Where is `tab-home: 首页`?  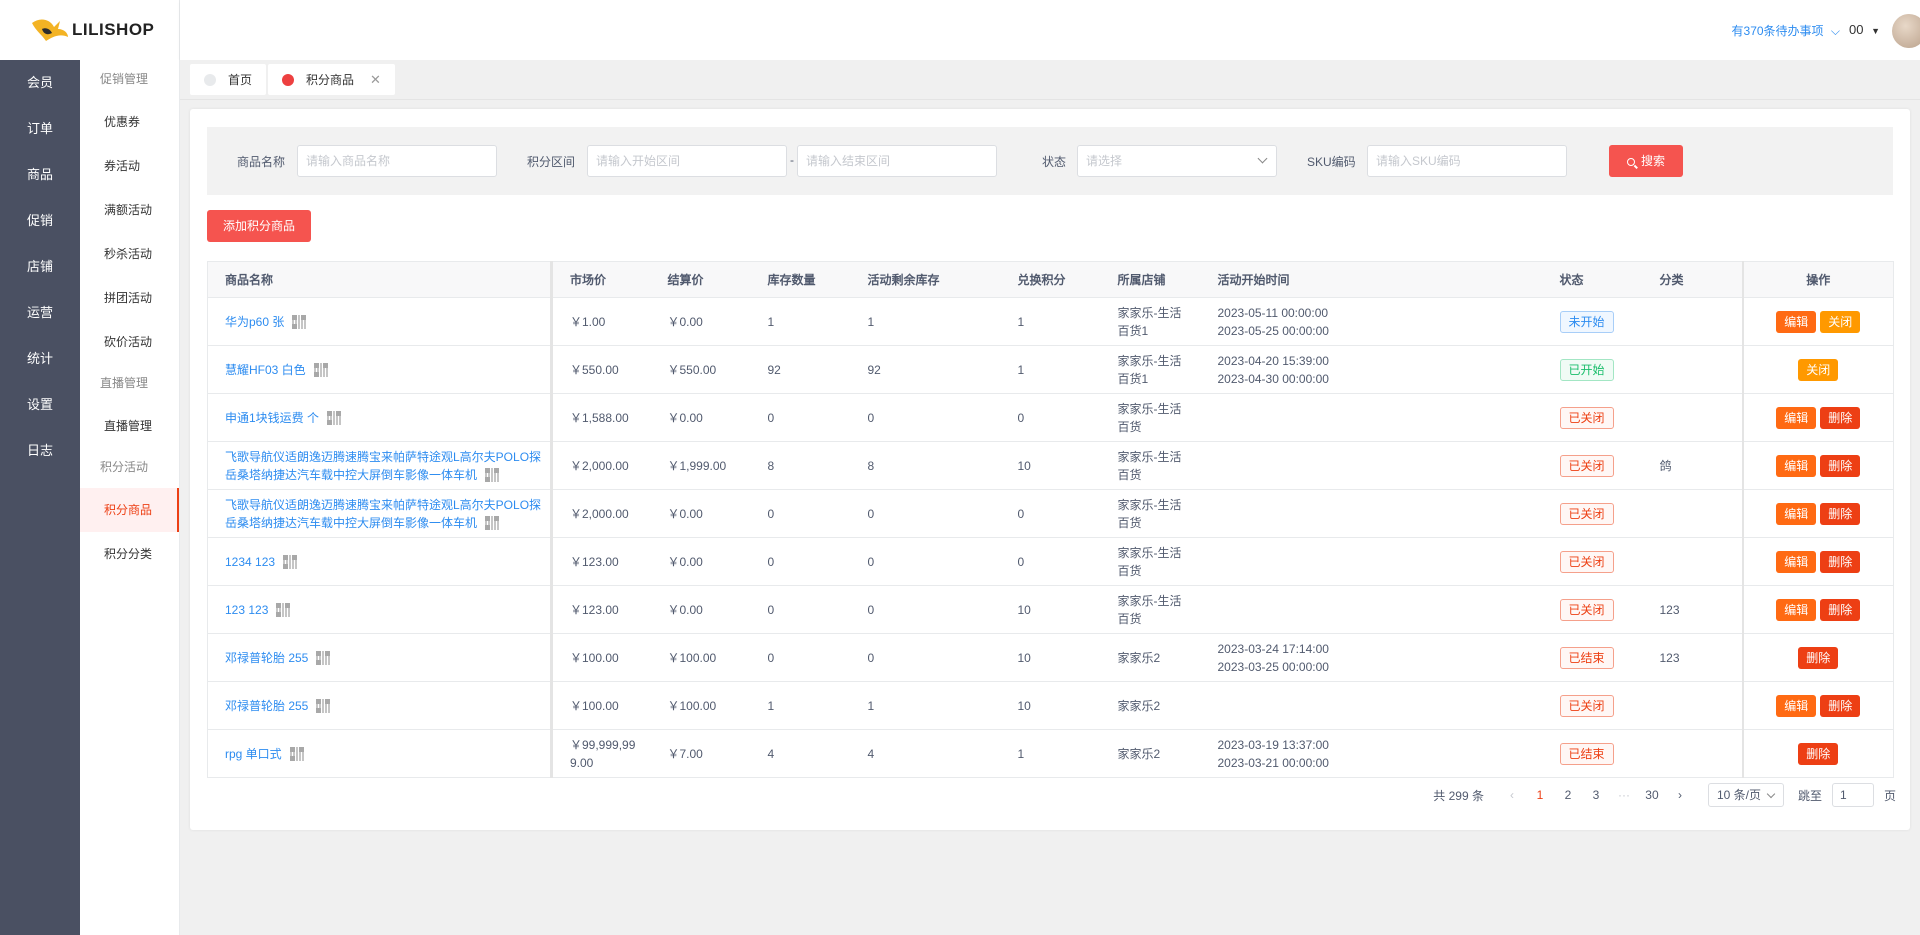
tab-home: 首页 is located at coordinates (228, 79).